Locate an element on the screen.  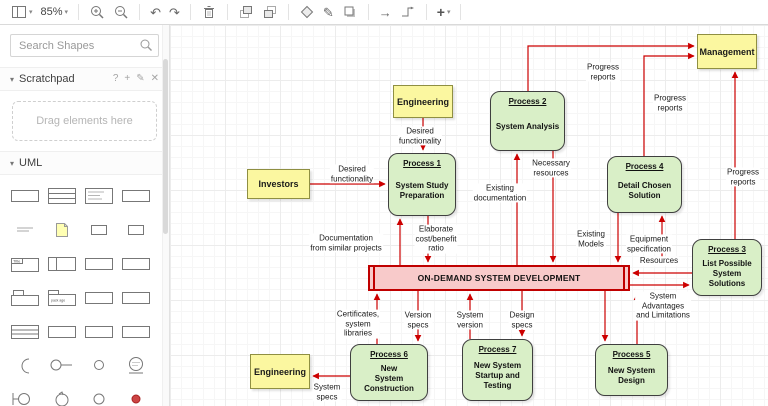
node-management: Management is located at coordinates (727, 51).